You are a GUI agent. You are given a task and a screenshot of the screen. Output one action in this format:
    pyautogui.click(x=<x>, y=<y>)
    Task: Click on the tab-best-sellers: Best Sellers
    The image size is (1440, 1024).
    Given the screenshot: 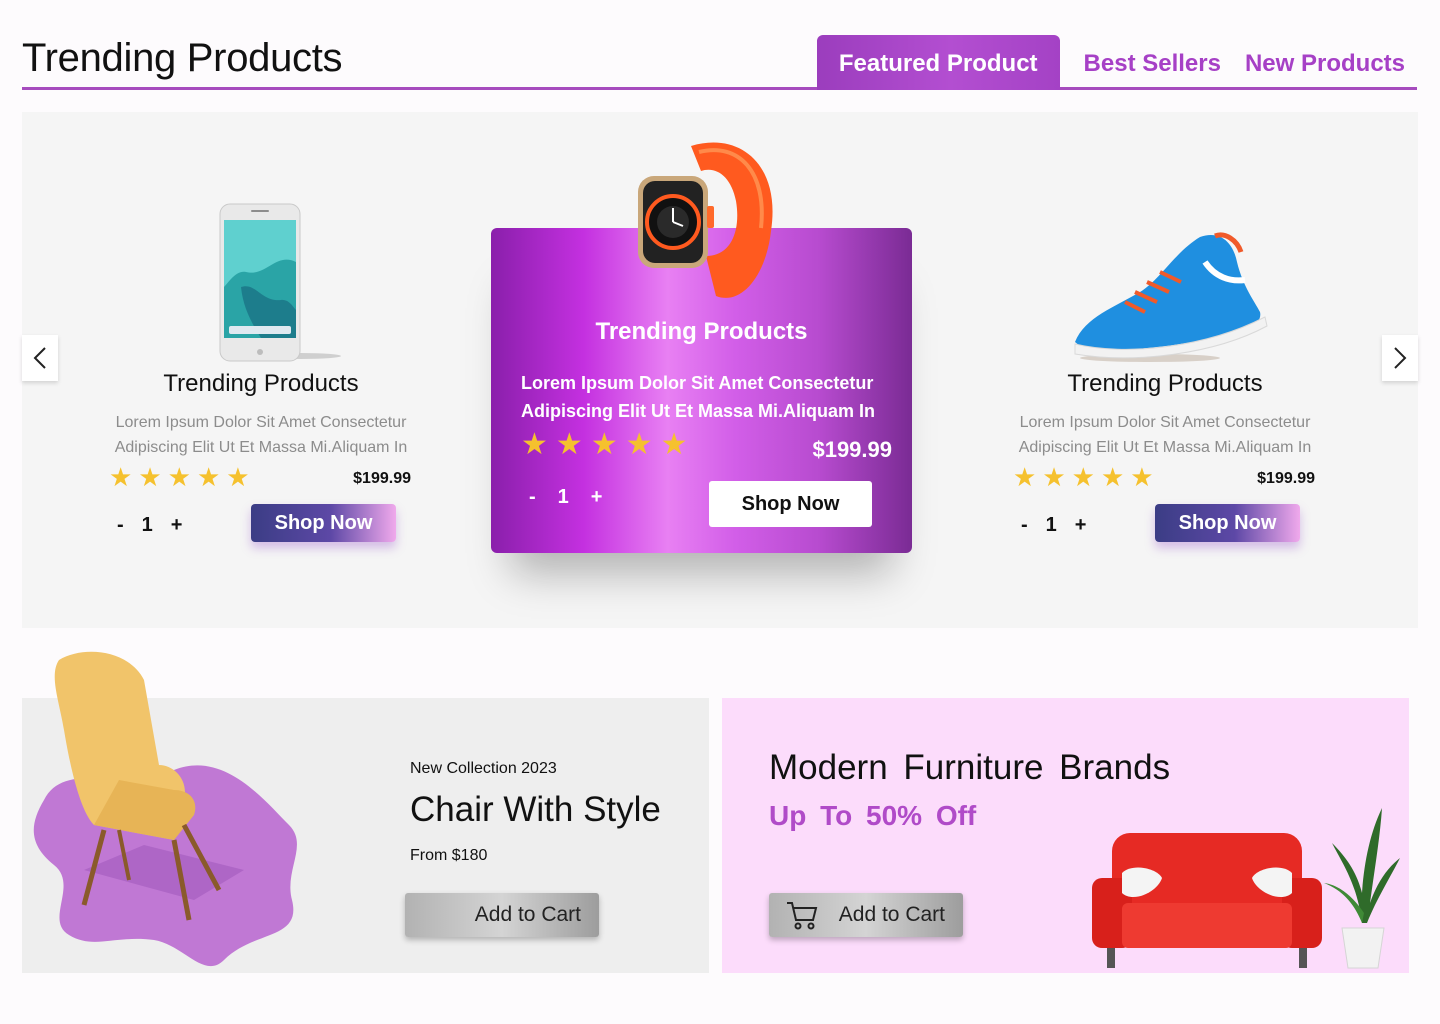 What is the action you would take?
    pyautogui.click(x=1152, y=64)
    